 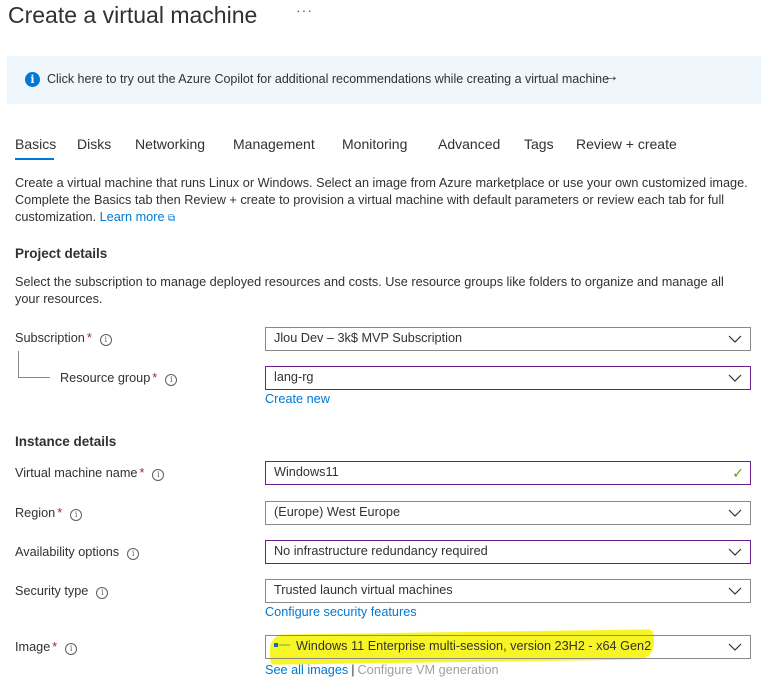 What do you see at coordinates (341, 612) in the screenshot?
I see `configure-security-link: Configure security features` at bounding box center [341, 612].